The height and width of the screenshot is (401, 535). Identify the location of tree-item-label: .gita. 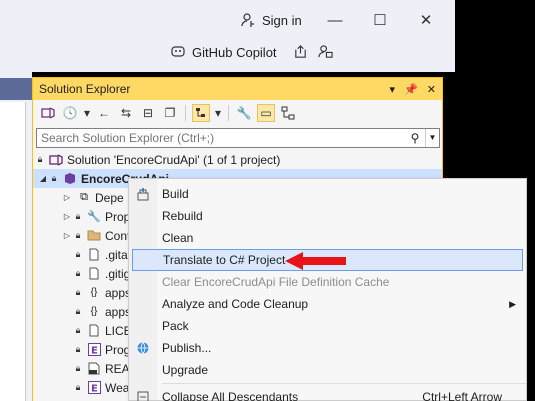
(116, 254).